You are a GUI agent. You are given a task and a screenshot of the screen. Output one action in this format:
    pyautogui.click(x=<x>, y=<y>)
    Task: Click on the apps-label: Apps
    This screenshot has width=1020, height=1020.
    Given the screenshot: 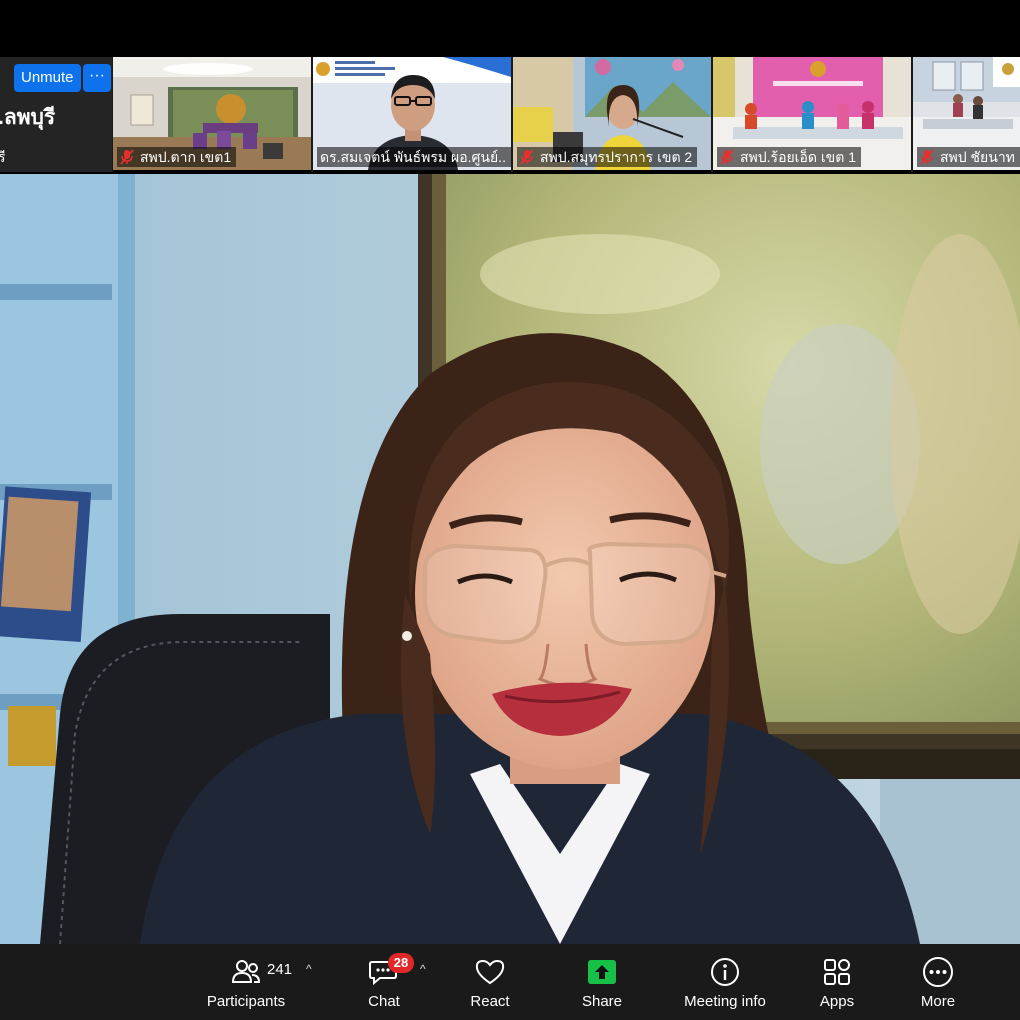 What is the action you would take?
    pyautogui.click(x=837, y=1001)
    